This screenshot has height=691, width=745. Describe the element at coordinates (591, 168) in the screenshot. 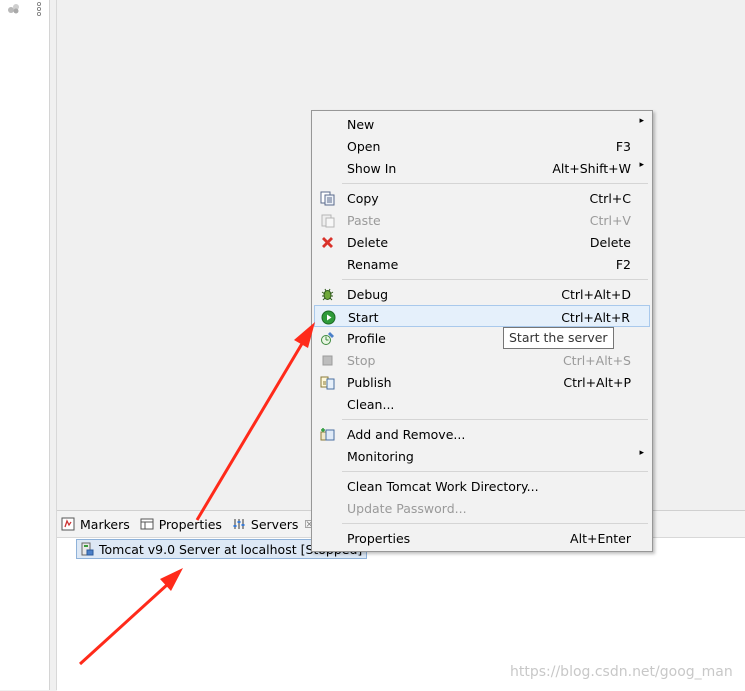

I see `menu-item-shortcut: Alt+Shift+W` at that location.